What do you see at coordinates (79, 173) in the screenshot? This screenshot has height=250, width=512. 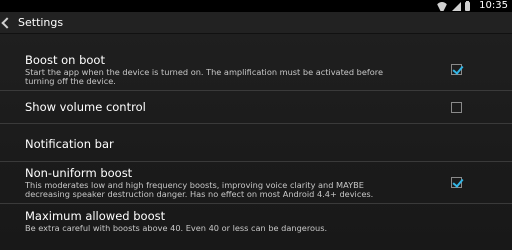 I see `pref-title: Non-uniform boost` at bounding box center [79, 173].